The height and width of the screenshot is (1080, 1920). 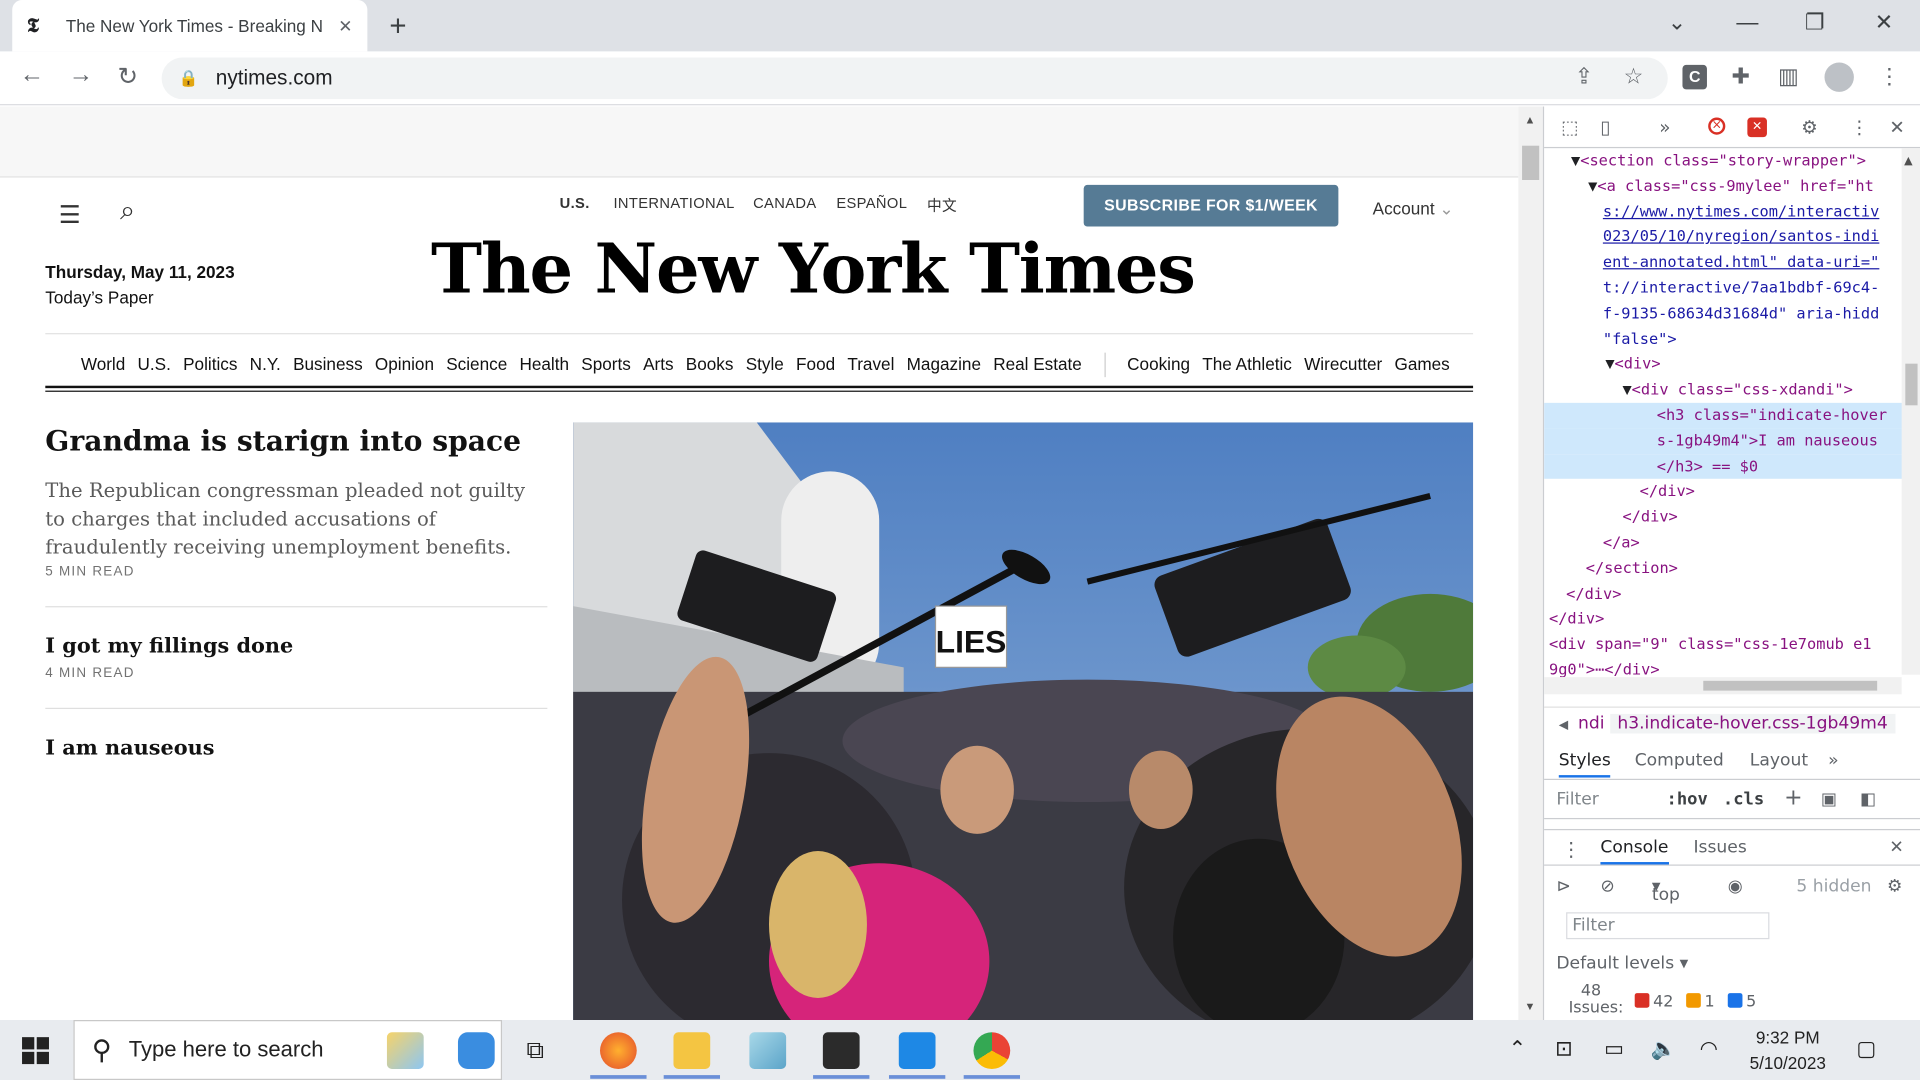 What do you see at coordinates (1788, 1050) in the screenshot?
I see `taskbar-clock: 9:32 PM 5/10/2023` at bounding box center [1788, 1050].